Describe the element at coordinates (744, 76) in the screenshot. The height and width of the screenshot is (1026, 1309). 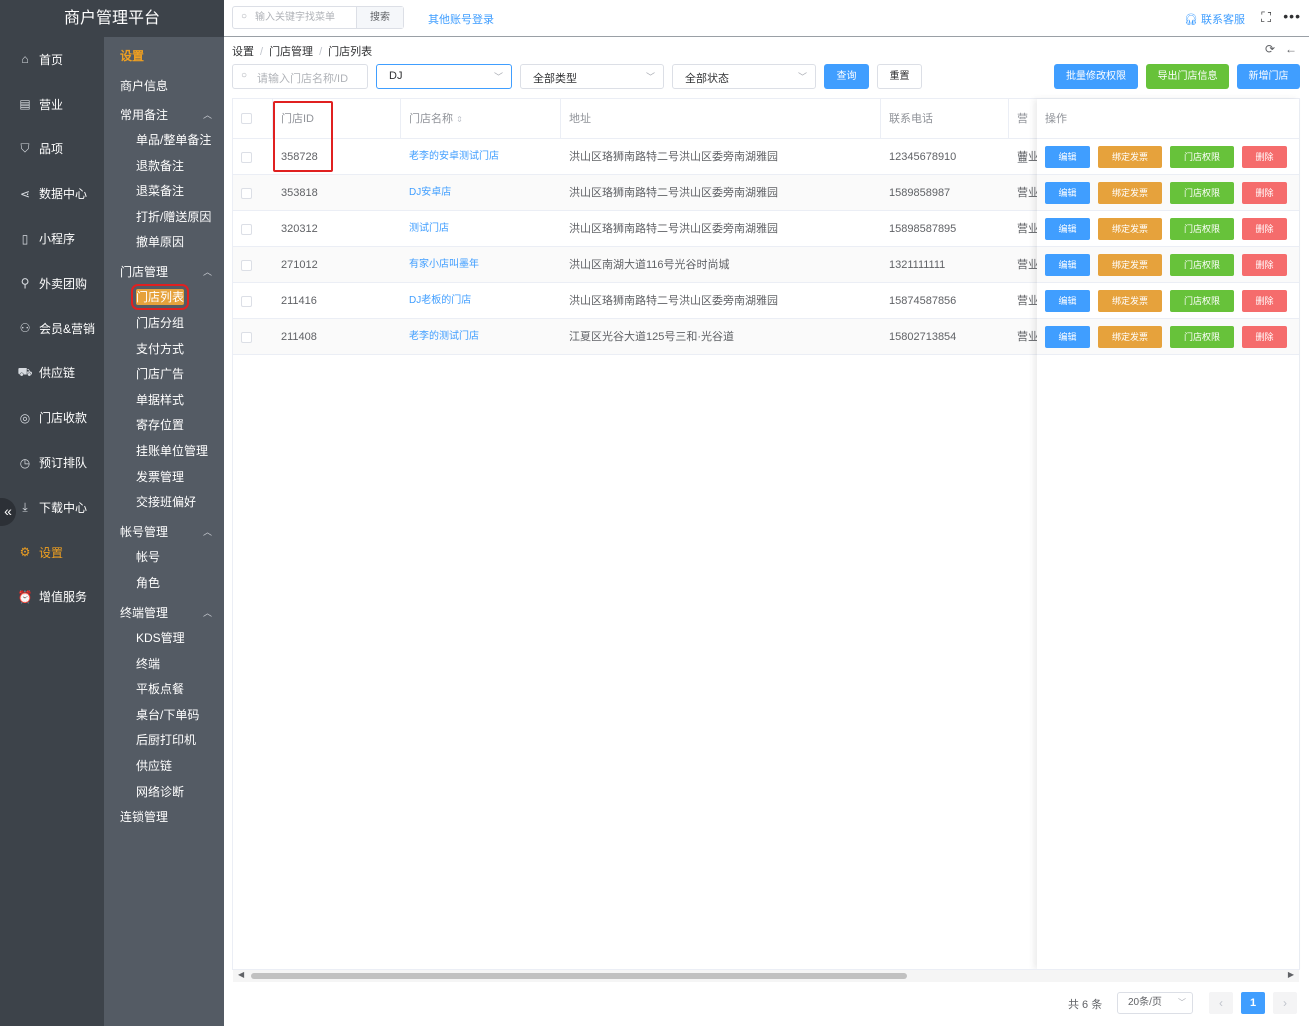
I see `status-select: 全部状态 ﹀` at that location.